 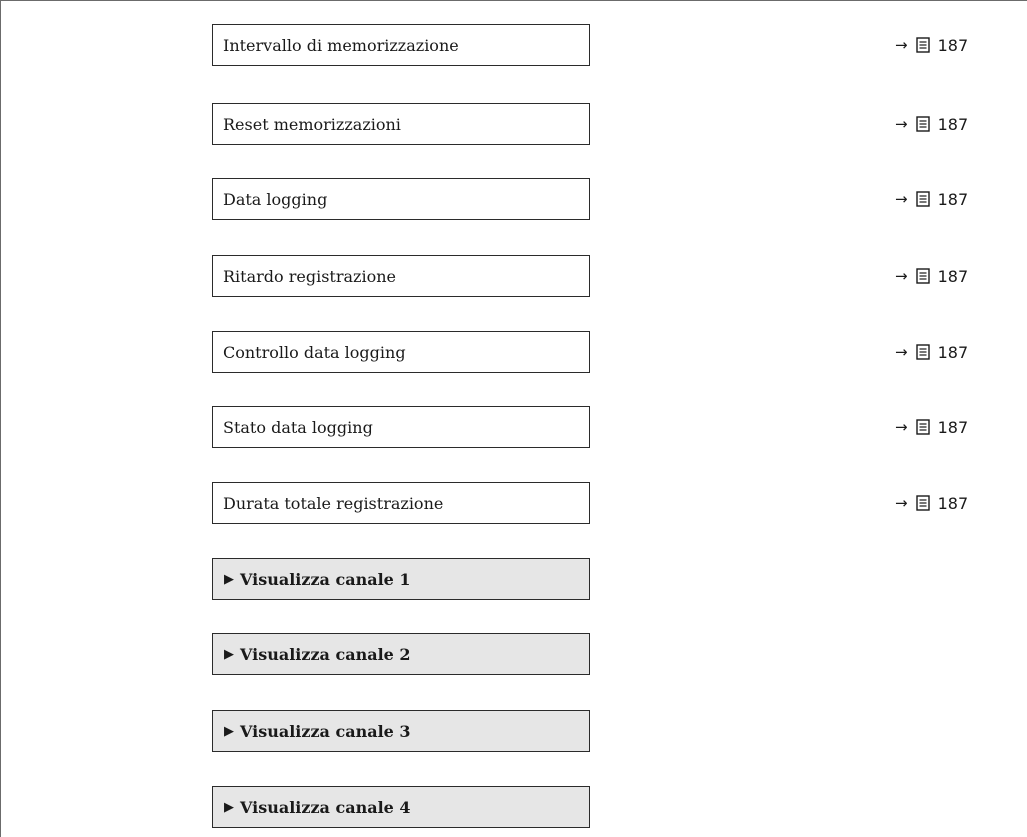 What do you see at coordinates (513, 0) in the screenshot?
I see `page-top-rule` at bounding box center [513, 0].